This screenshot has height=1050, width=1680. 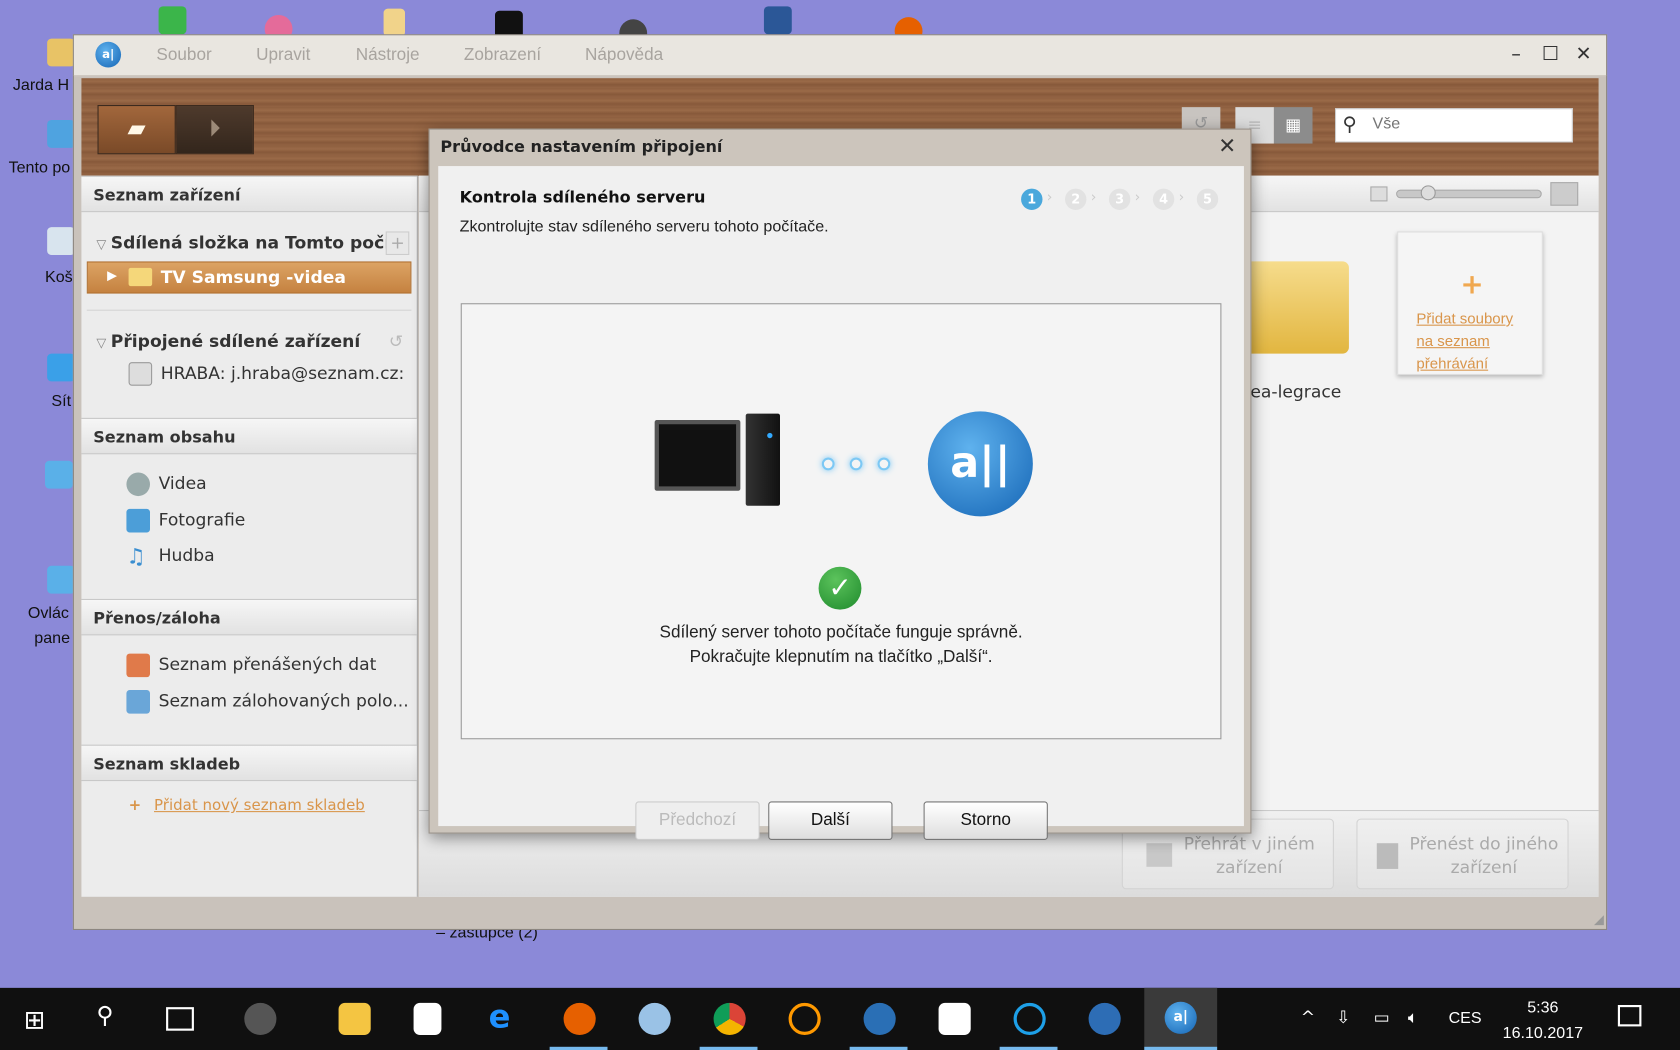 What do you see at coordinates (396, 341) in the screenshot?
I see `refresh-icon: ↺` at bounding box center [396, 341].